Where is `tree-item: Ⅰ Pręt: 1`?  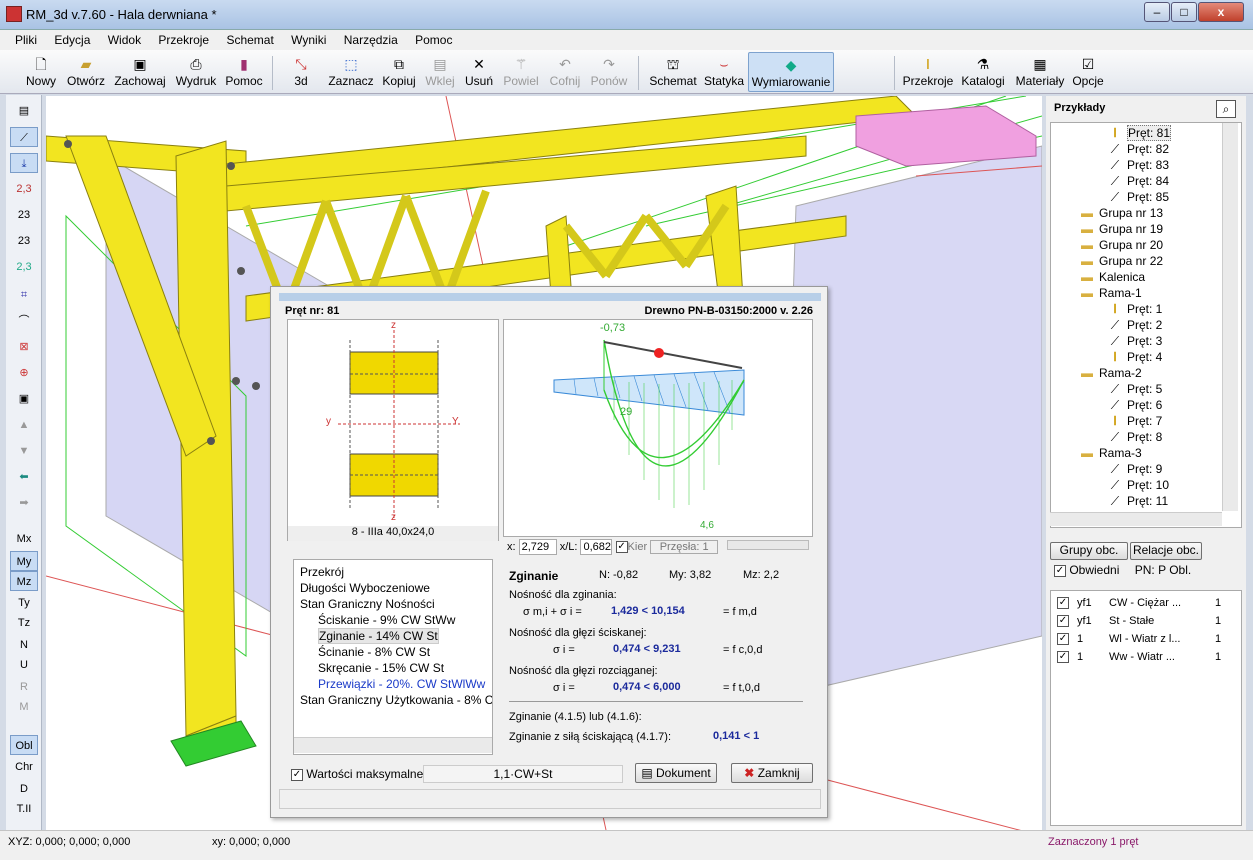
tree-item: Ⅰ Pręt: 1 is located at coordinates (1146, 309).